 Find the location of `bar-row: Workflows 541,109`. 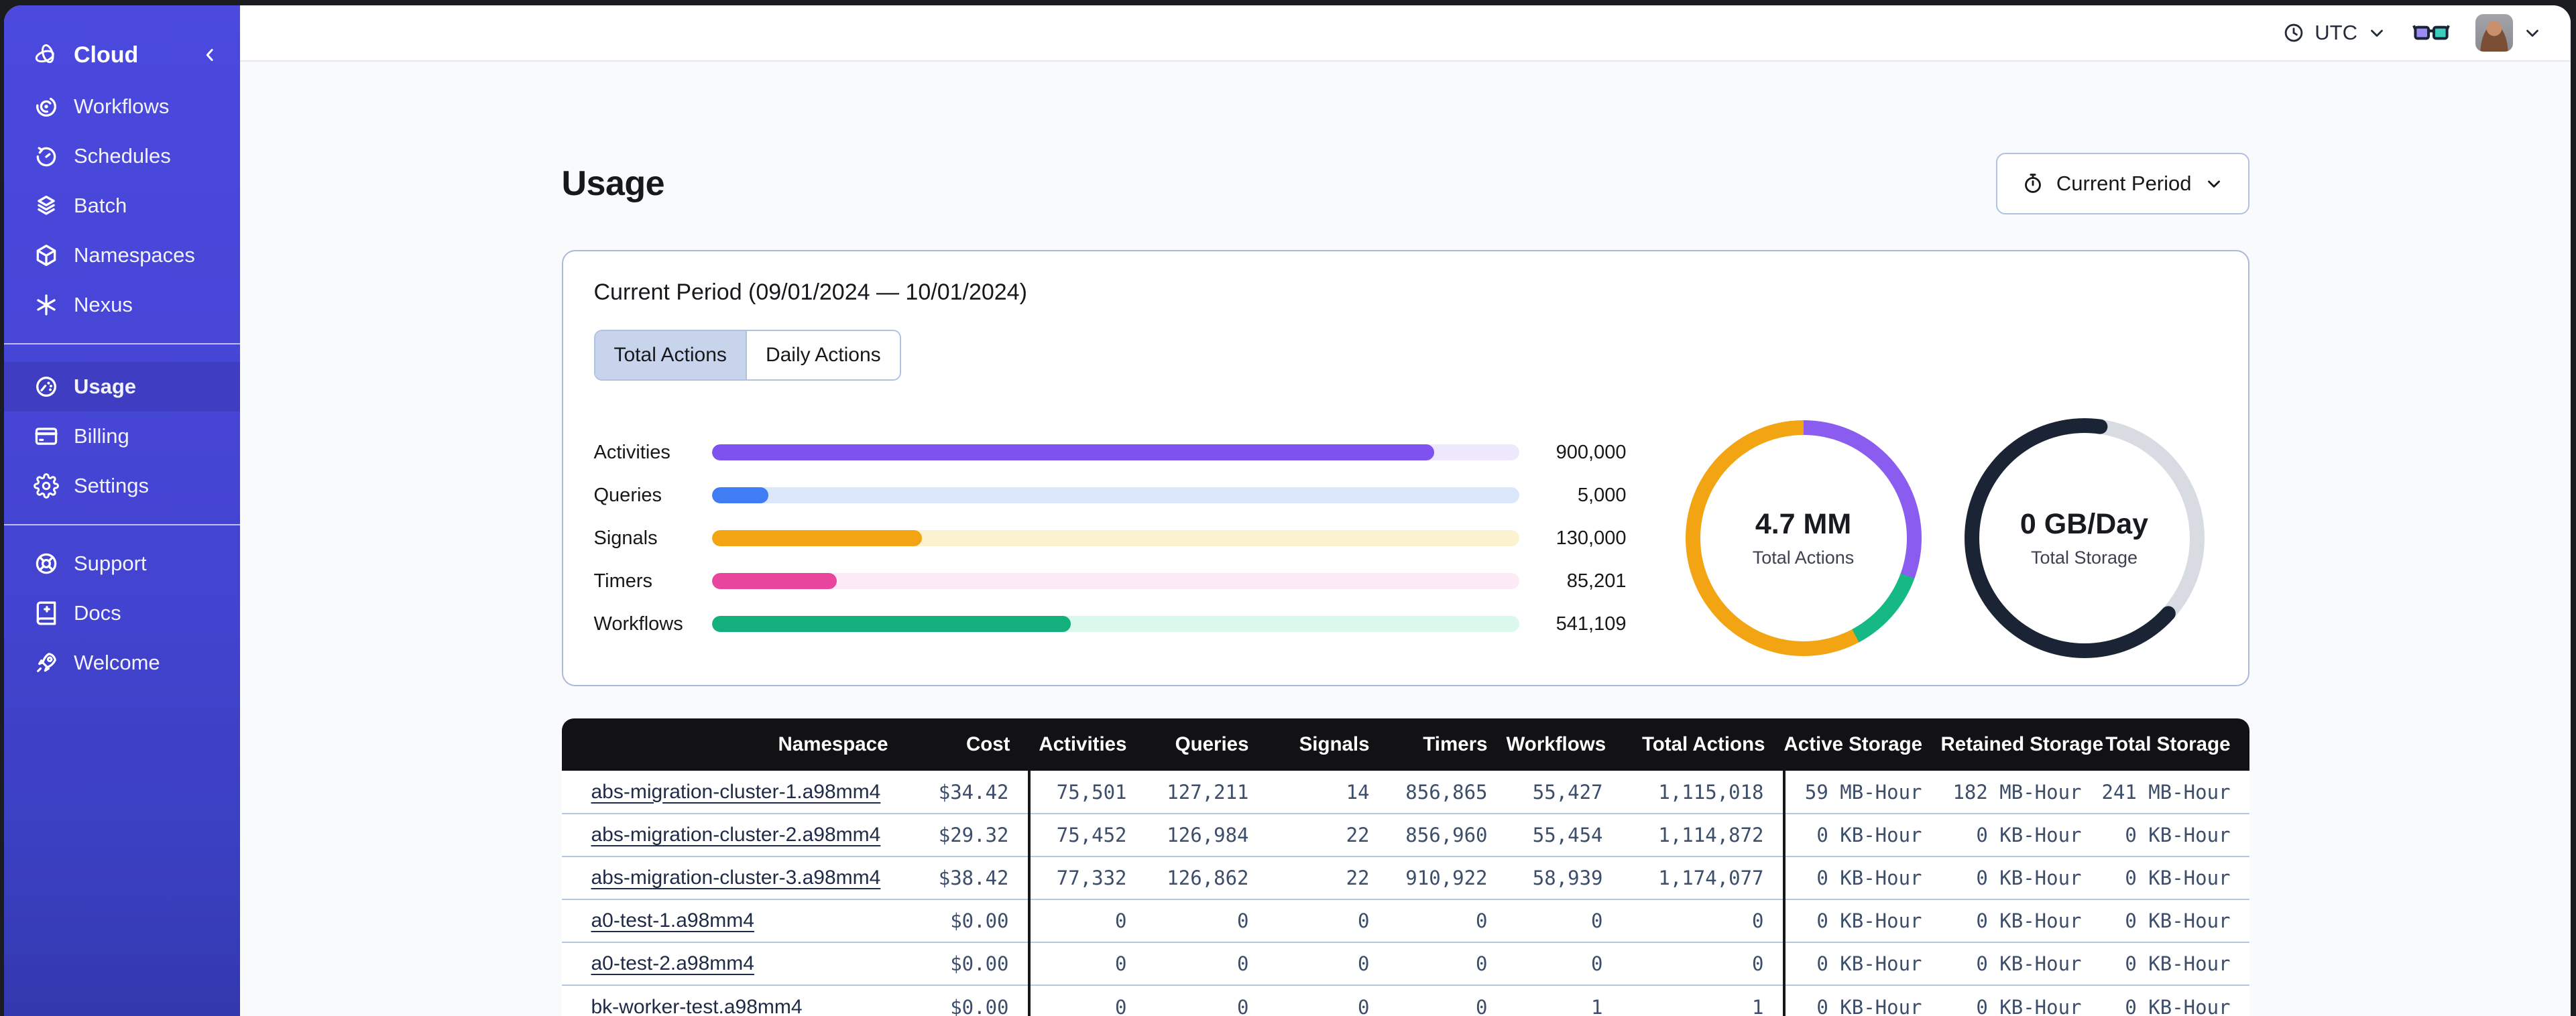

bar-row: Workflows 541,109 is located at coordinates (1110, 624).